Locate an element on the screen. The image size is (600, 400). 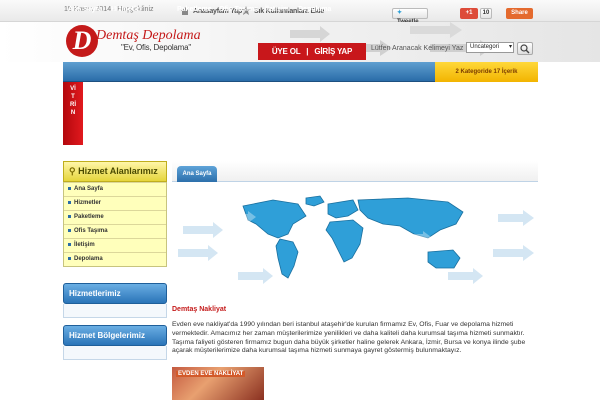
services-box-title: ⚲ Hizmet Alanlarımız is located at coordinates (115, 171).